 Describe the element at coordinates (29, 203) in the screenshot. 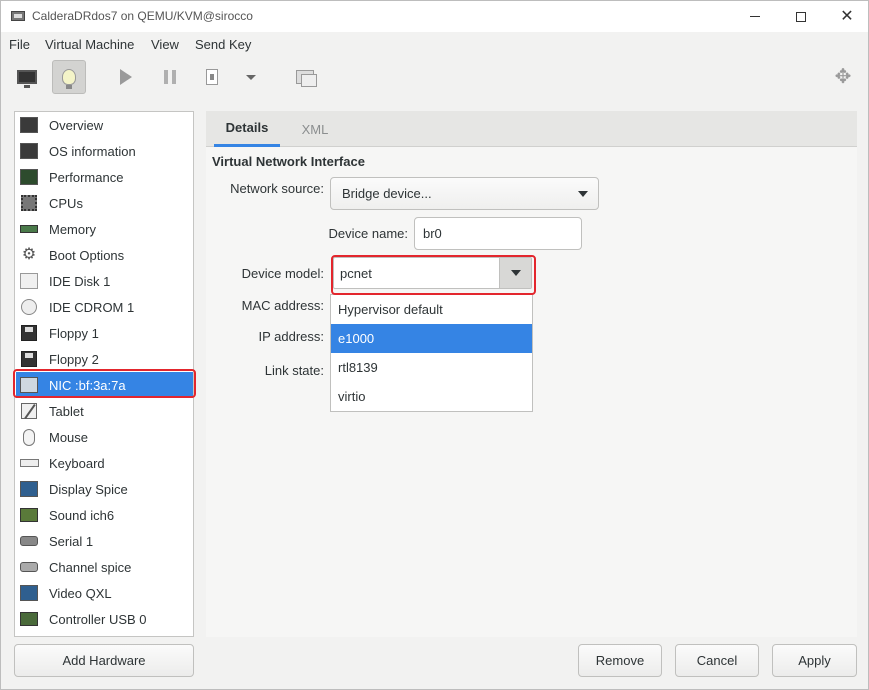

I see `cpu-chip-icon` at that location.